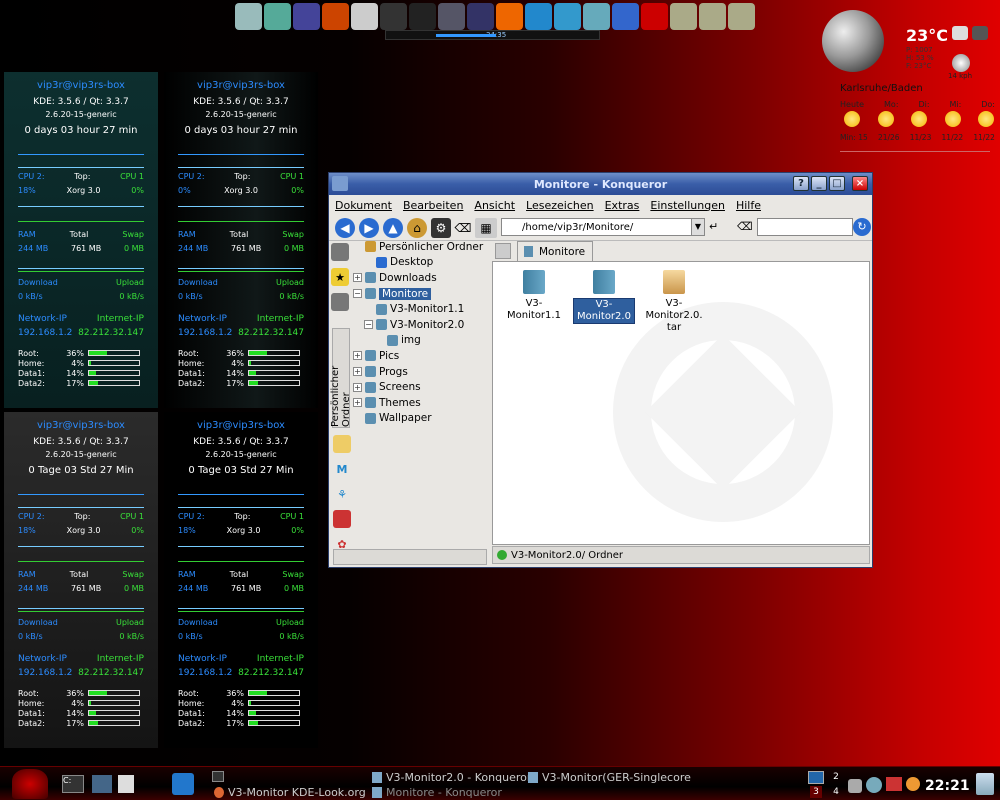  Describe the element at coordinates (603, 227) in the screenshot. I see `location-input: /home/vip3r/Monitore/` at that location.